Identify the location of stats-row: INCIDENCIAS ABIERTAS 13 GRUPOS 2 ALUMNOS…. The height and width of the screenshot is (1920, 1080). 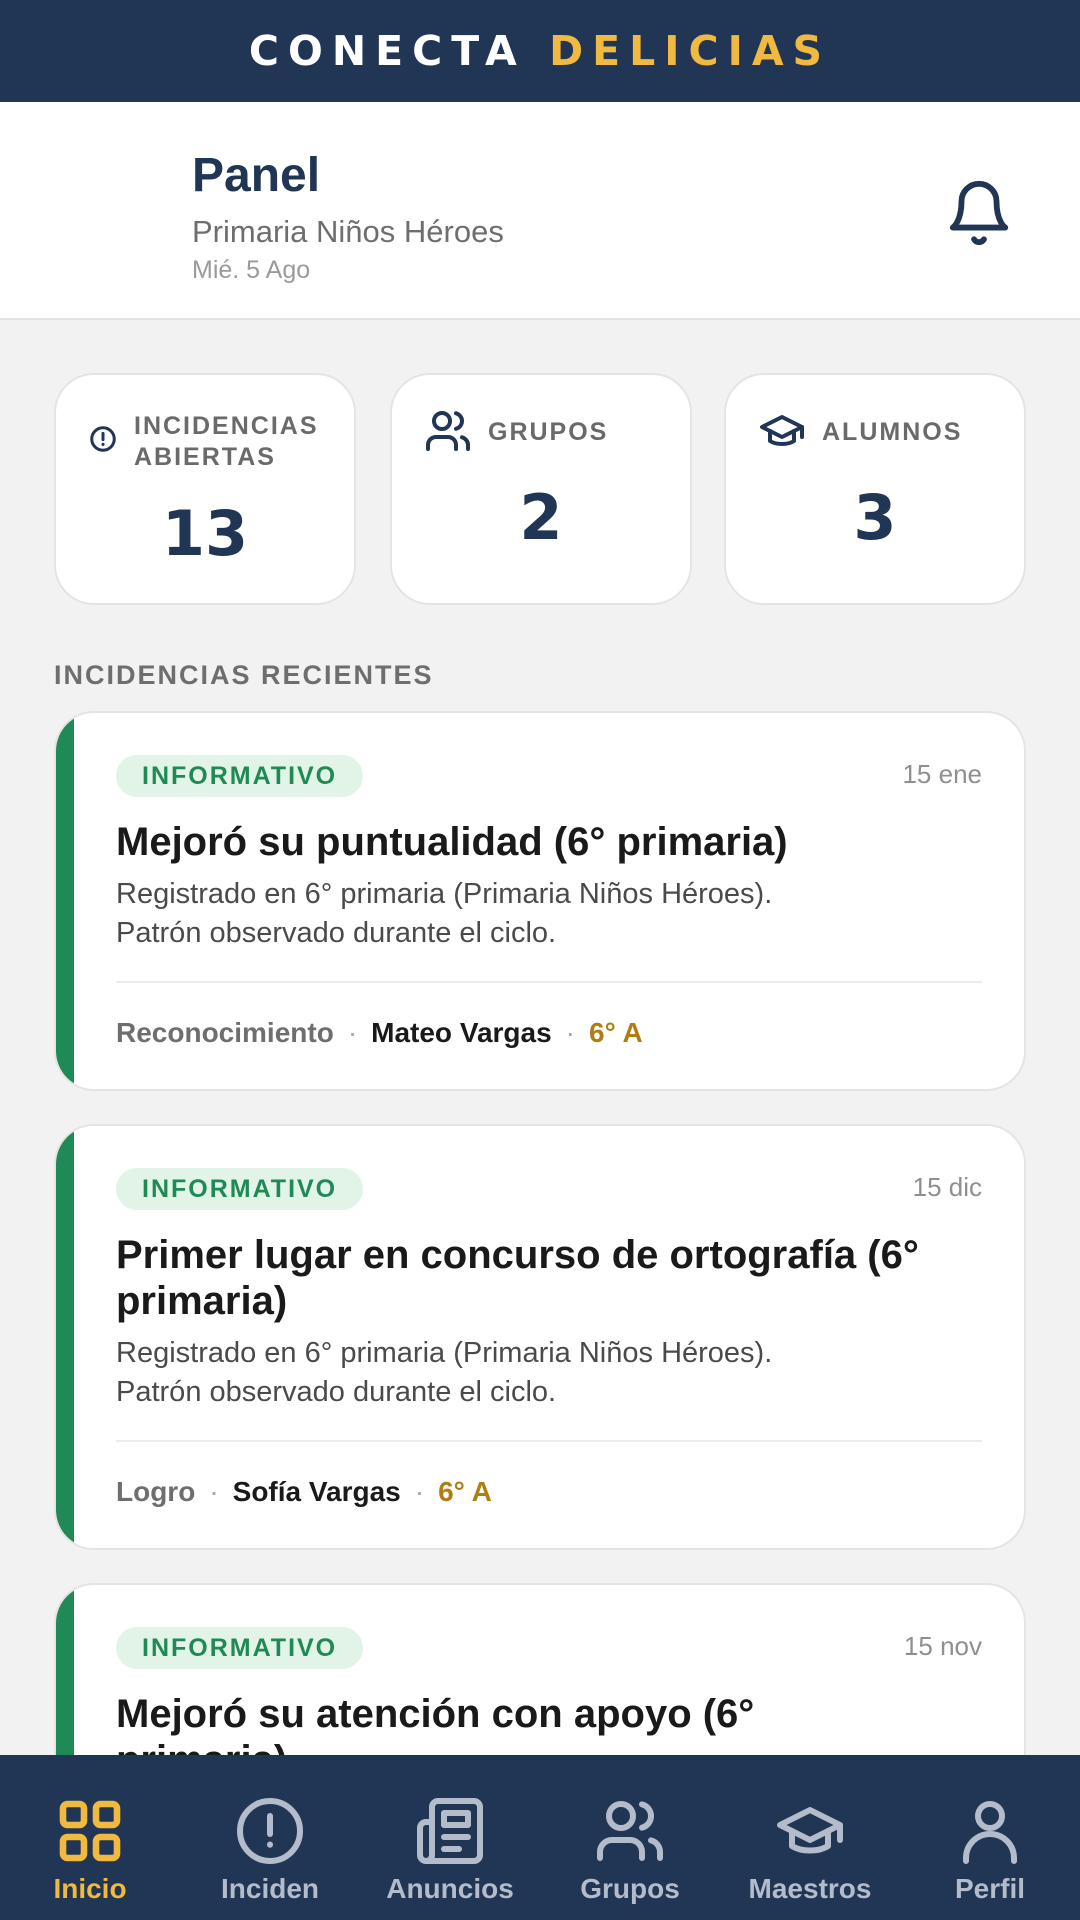
(540, 489).